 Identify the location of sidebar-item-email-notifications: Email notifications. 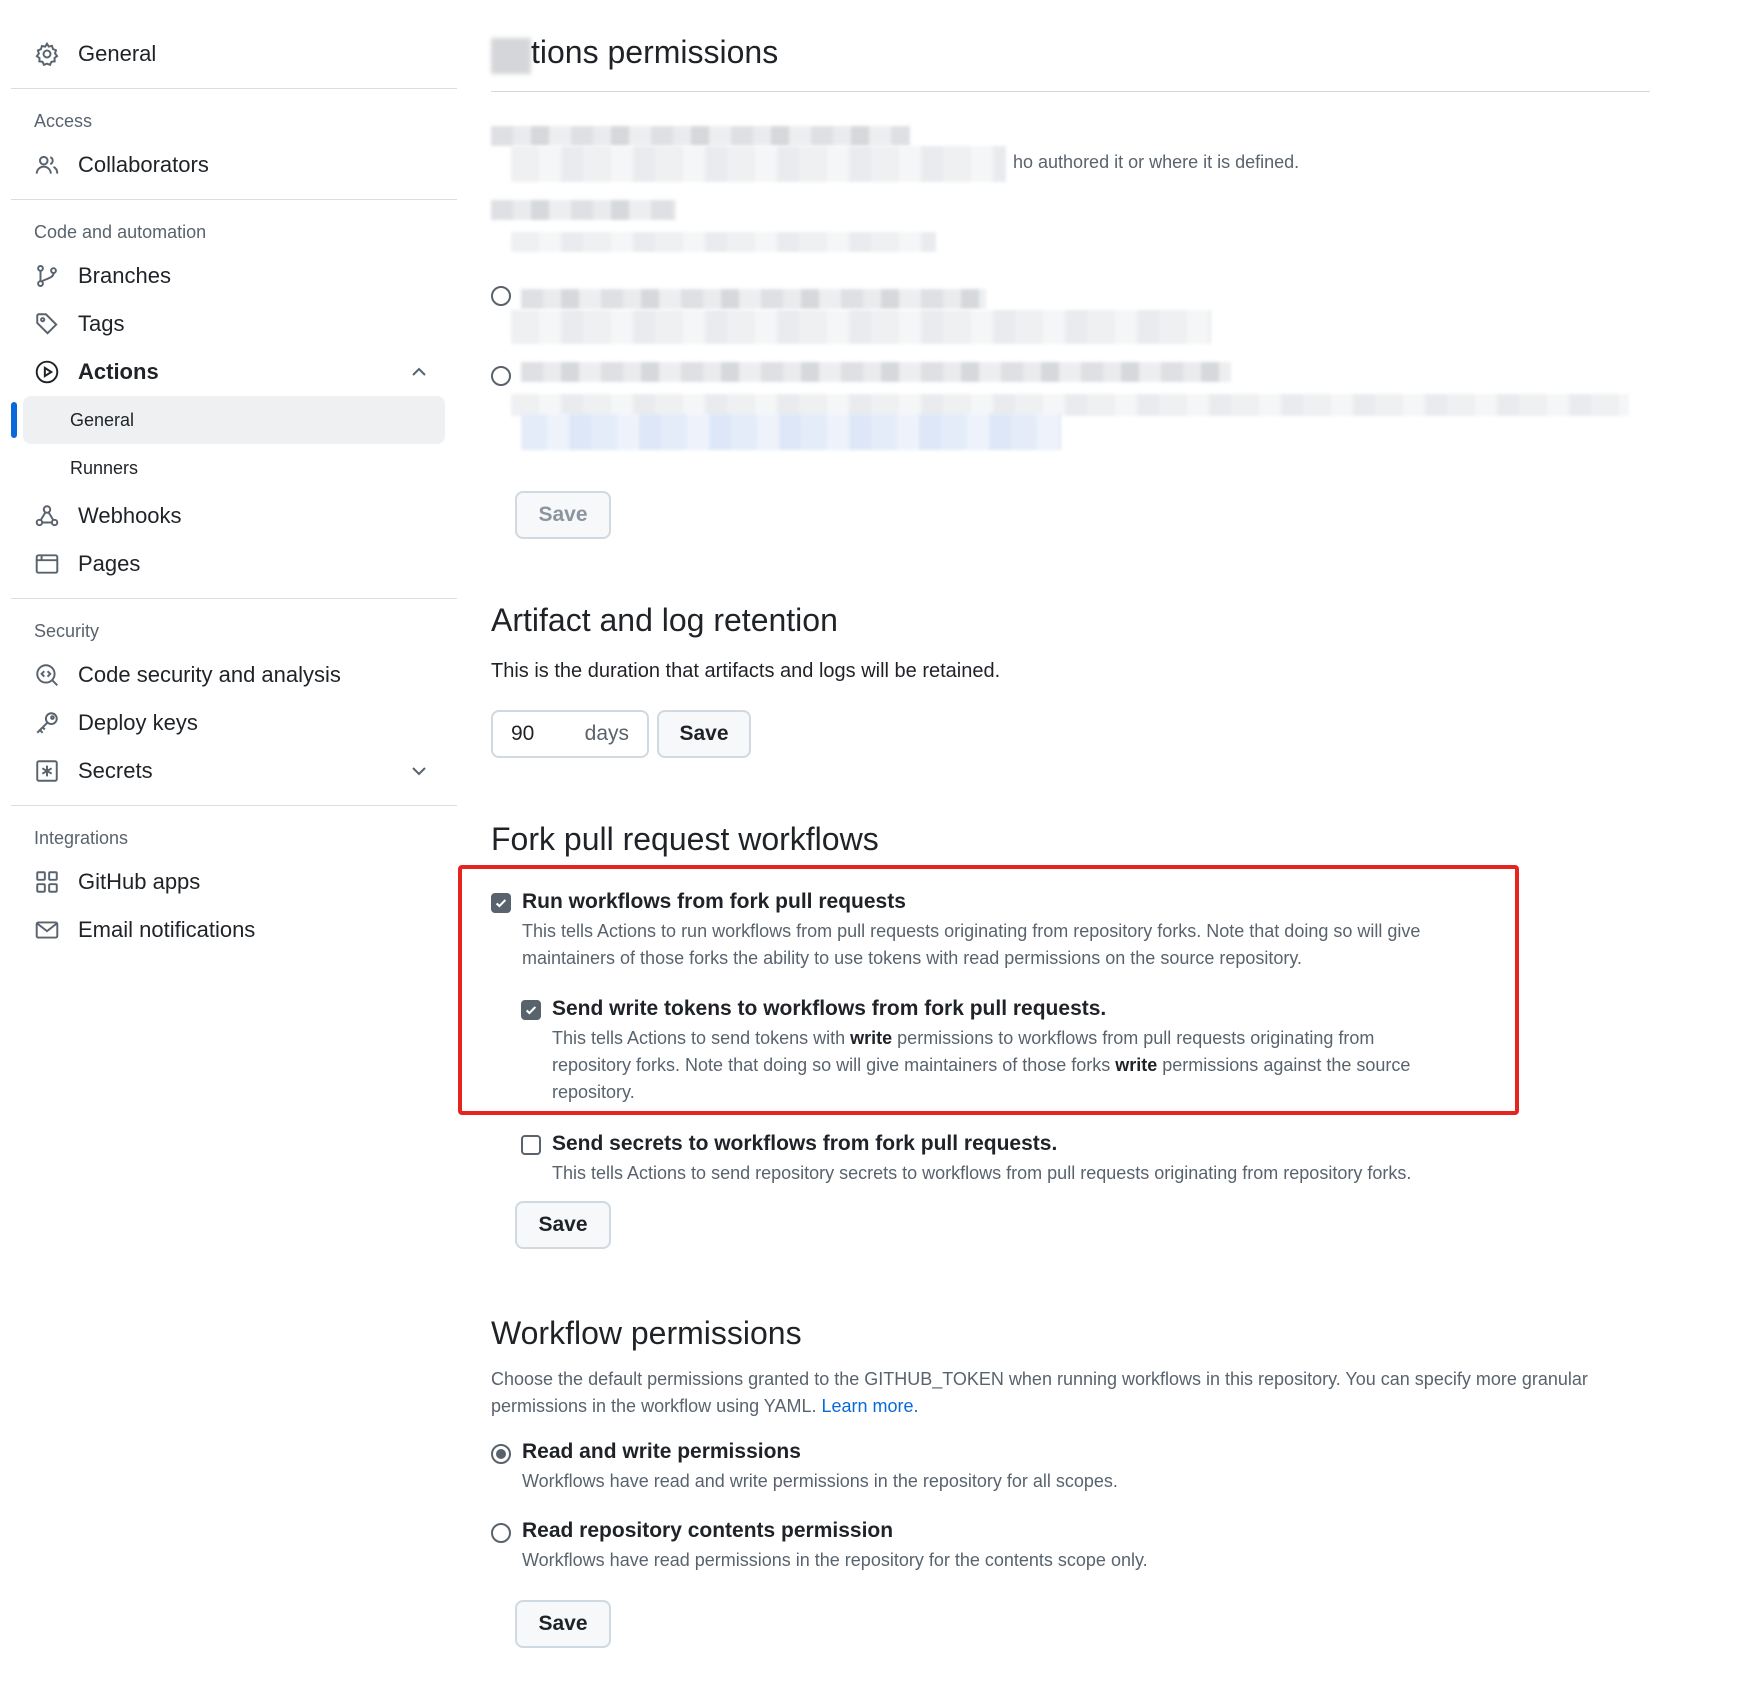
(234, 930).